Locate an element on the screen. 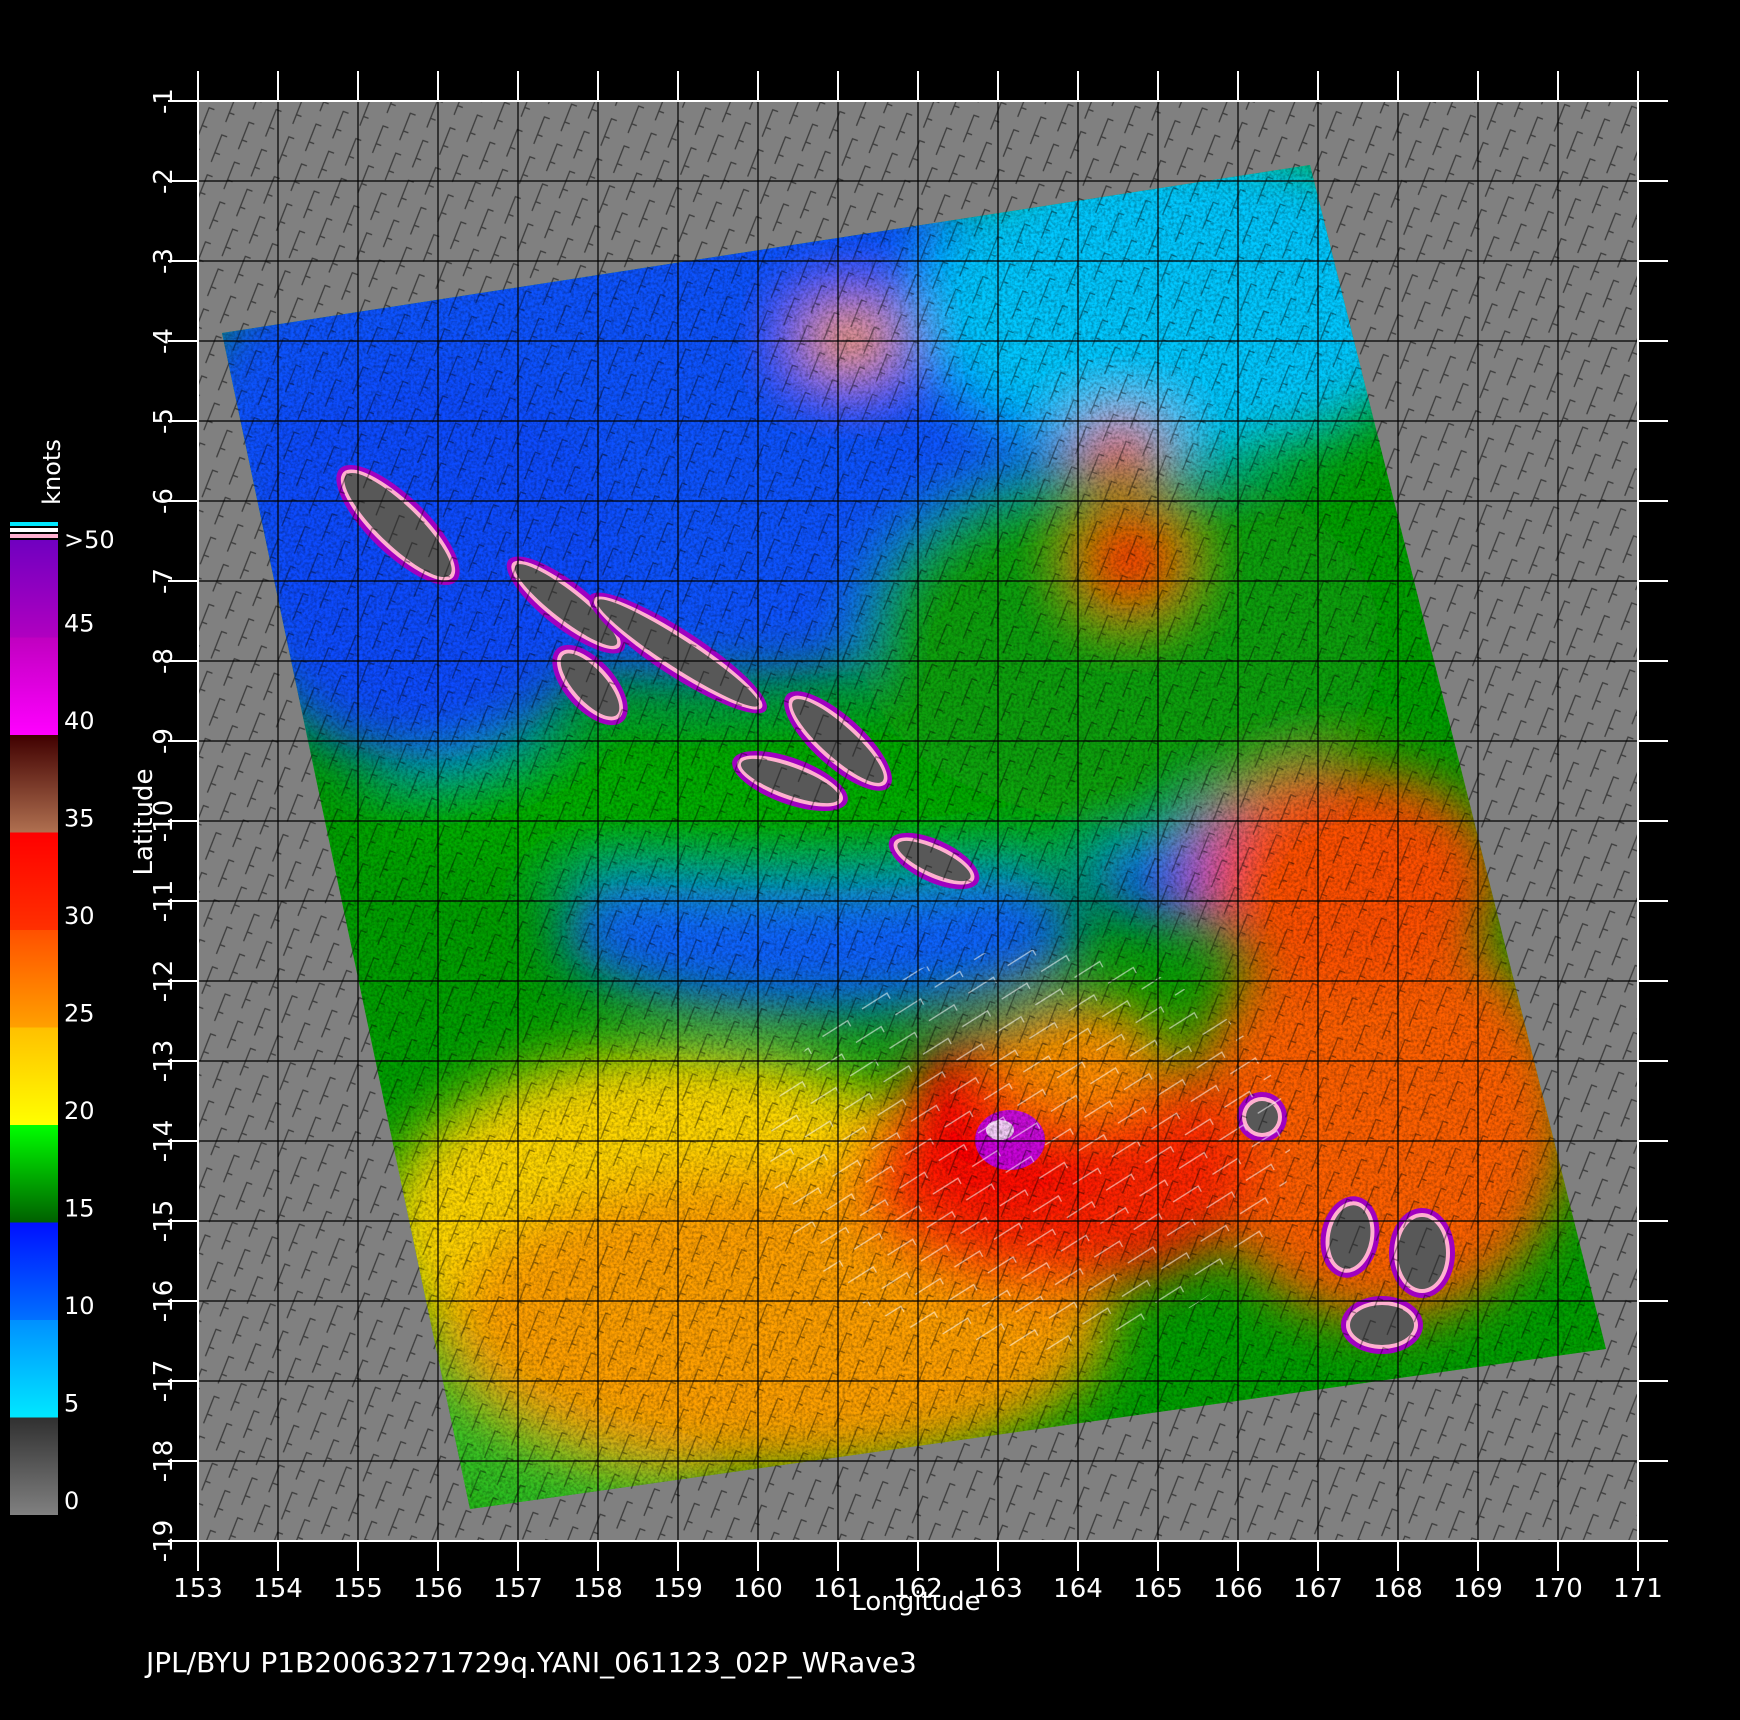 Image resolution: width=1740 pixels, height=1720 pixels. lat-tick-label: -16 is located at coordinates (164, 1301).